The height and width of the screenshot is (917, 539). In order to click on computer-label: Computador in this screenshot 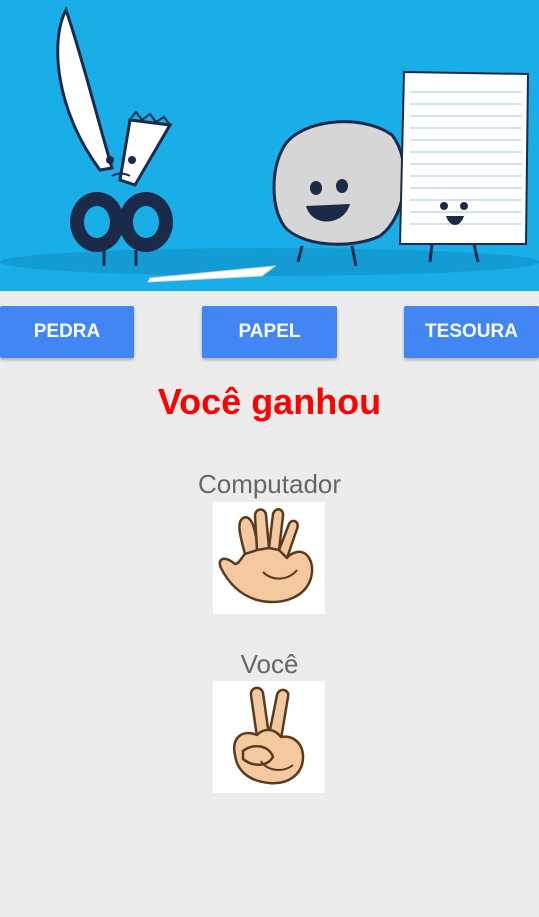, I will do `click(269, 484)`.